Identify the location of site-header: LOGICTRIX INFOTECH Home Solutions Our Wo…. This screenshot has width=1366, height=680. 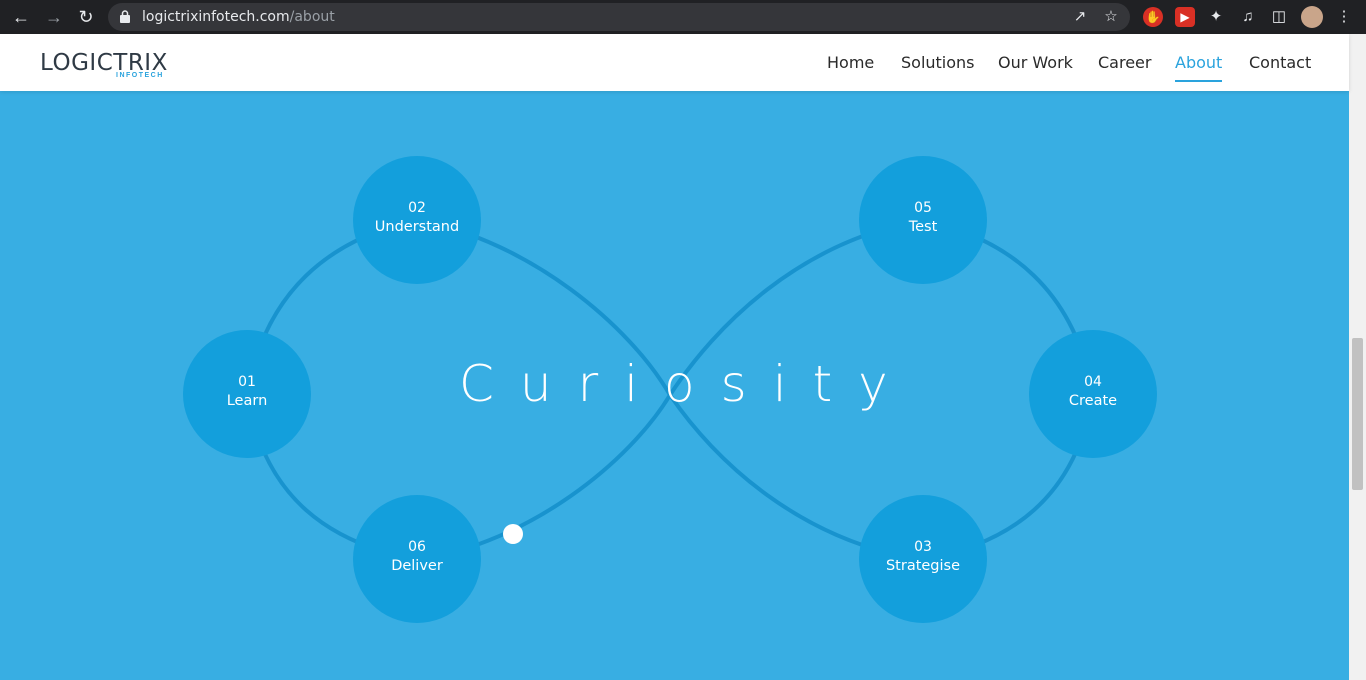
(674, 62).